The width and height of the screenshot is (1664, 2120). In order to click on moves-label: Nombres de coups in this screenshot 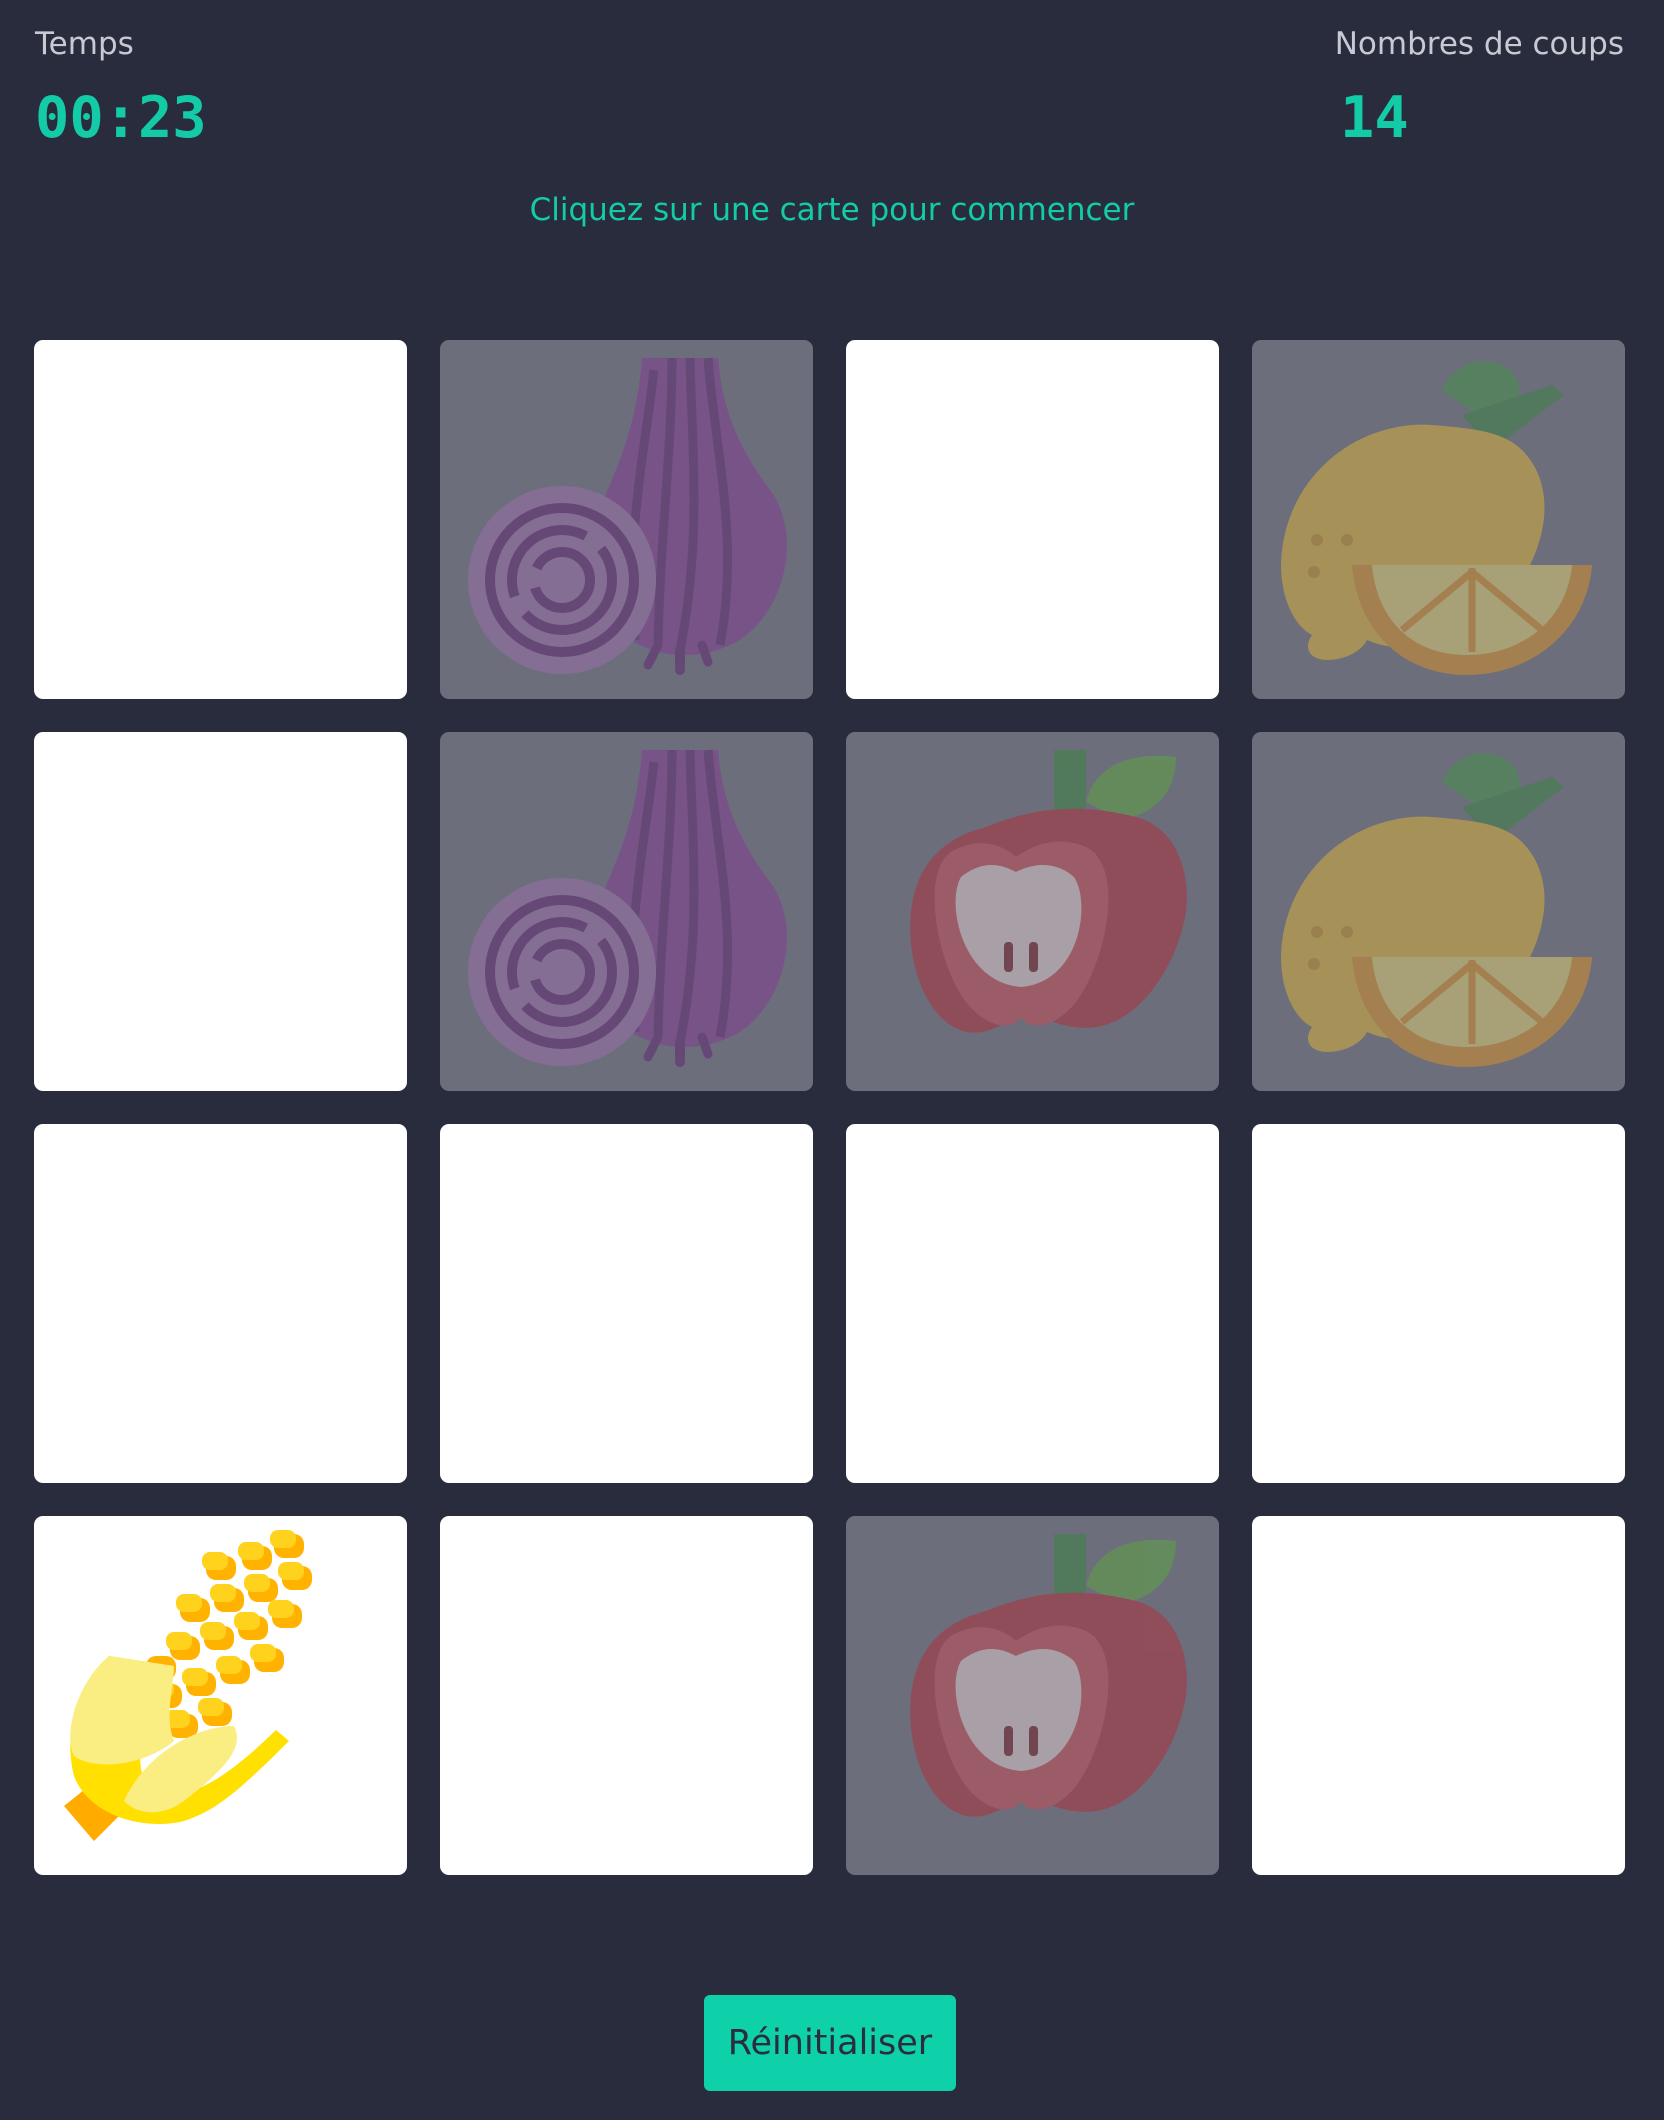, I will do `click(1479, 44)`.